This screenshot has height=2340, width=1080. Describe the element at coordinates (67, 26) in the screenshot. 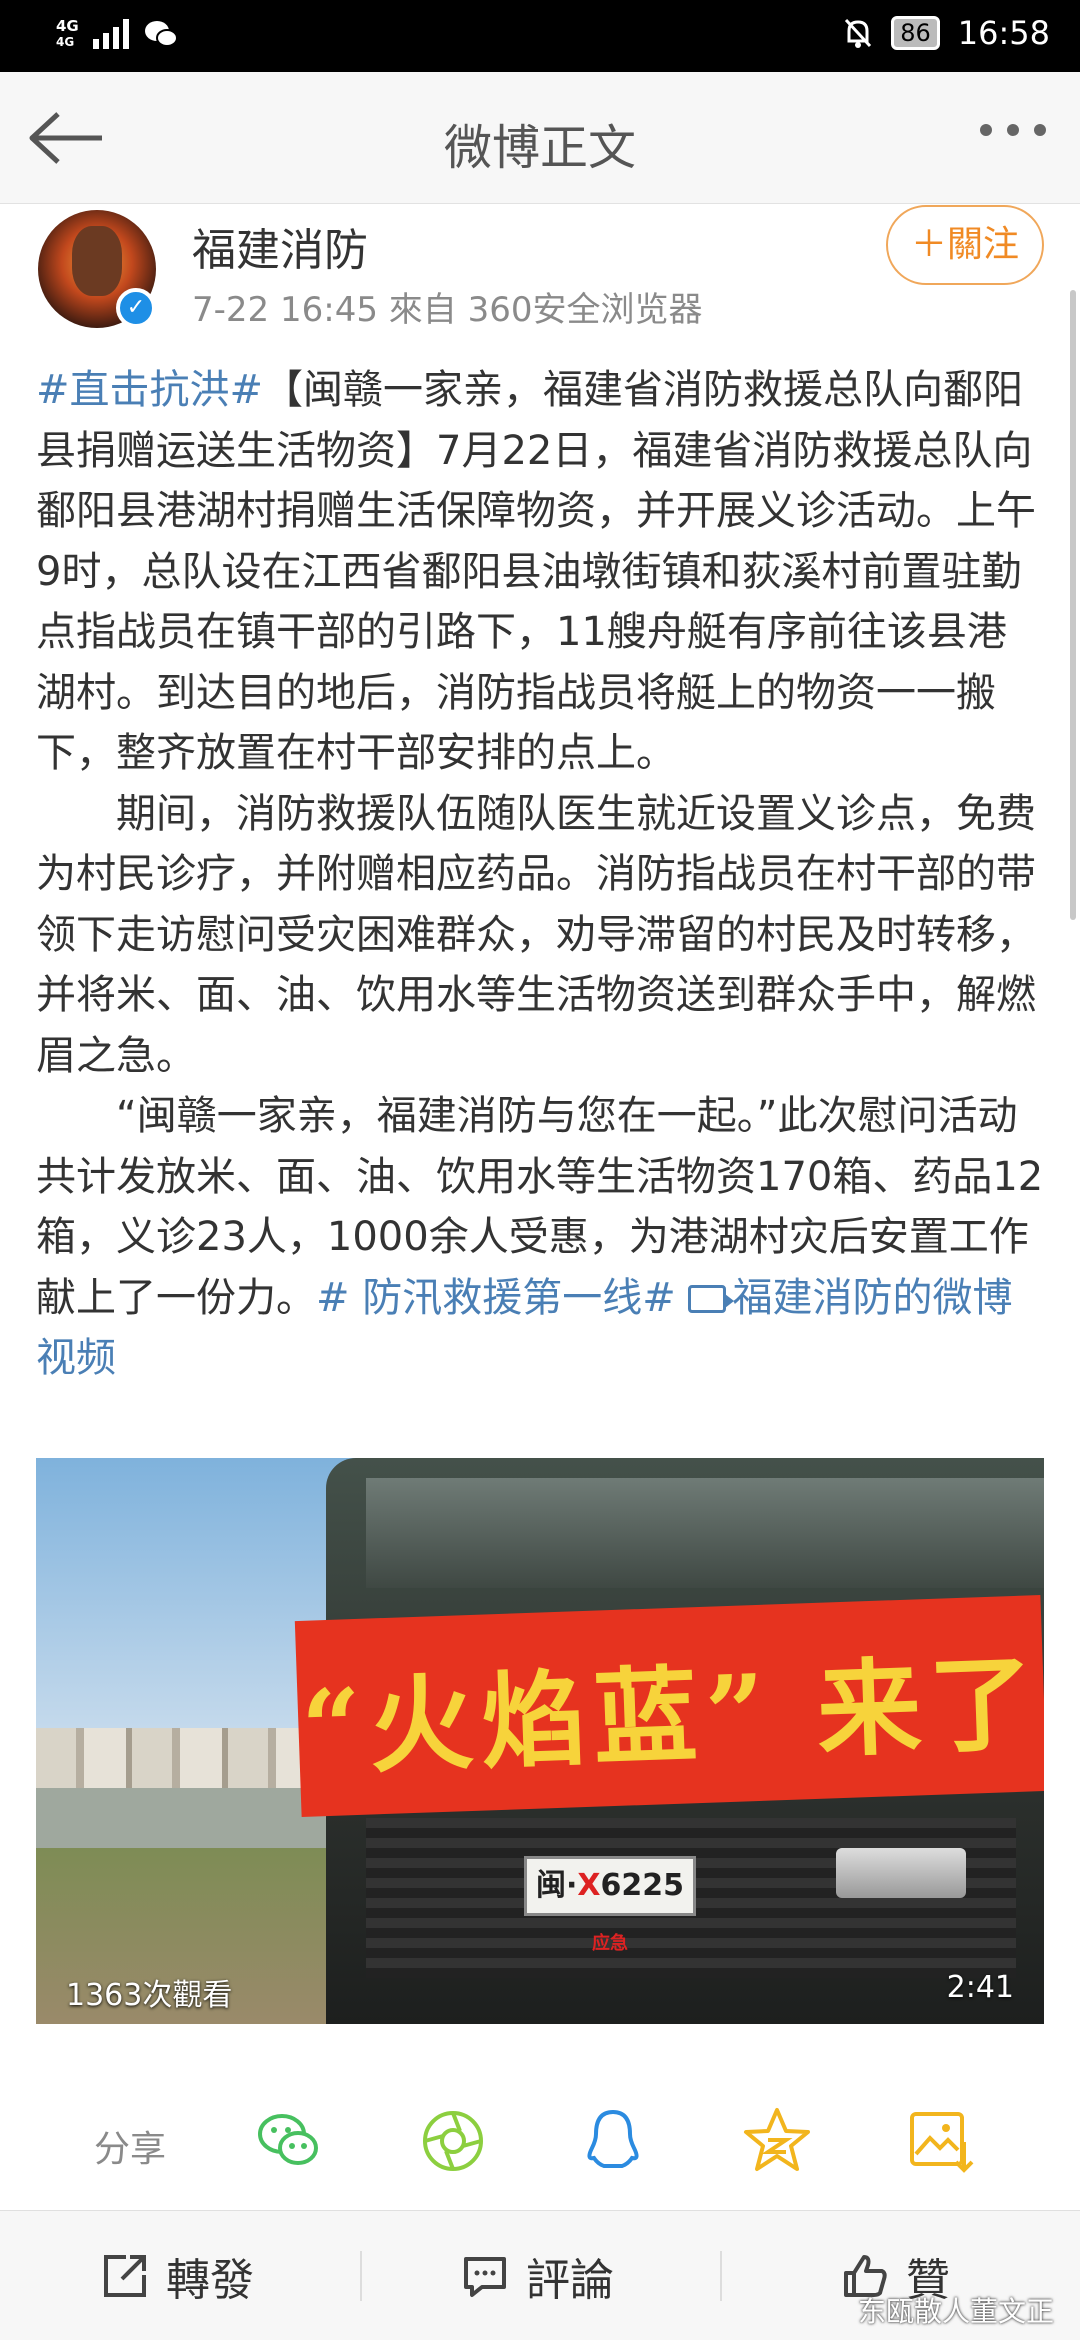

I see `network-type: 4G` at that location.